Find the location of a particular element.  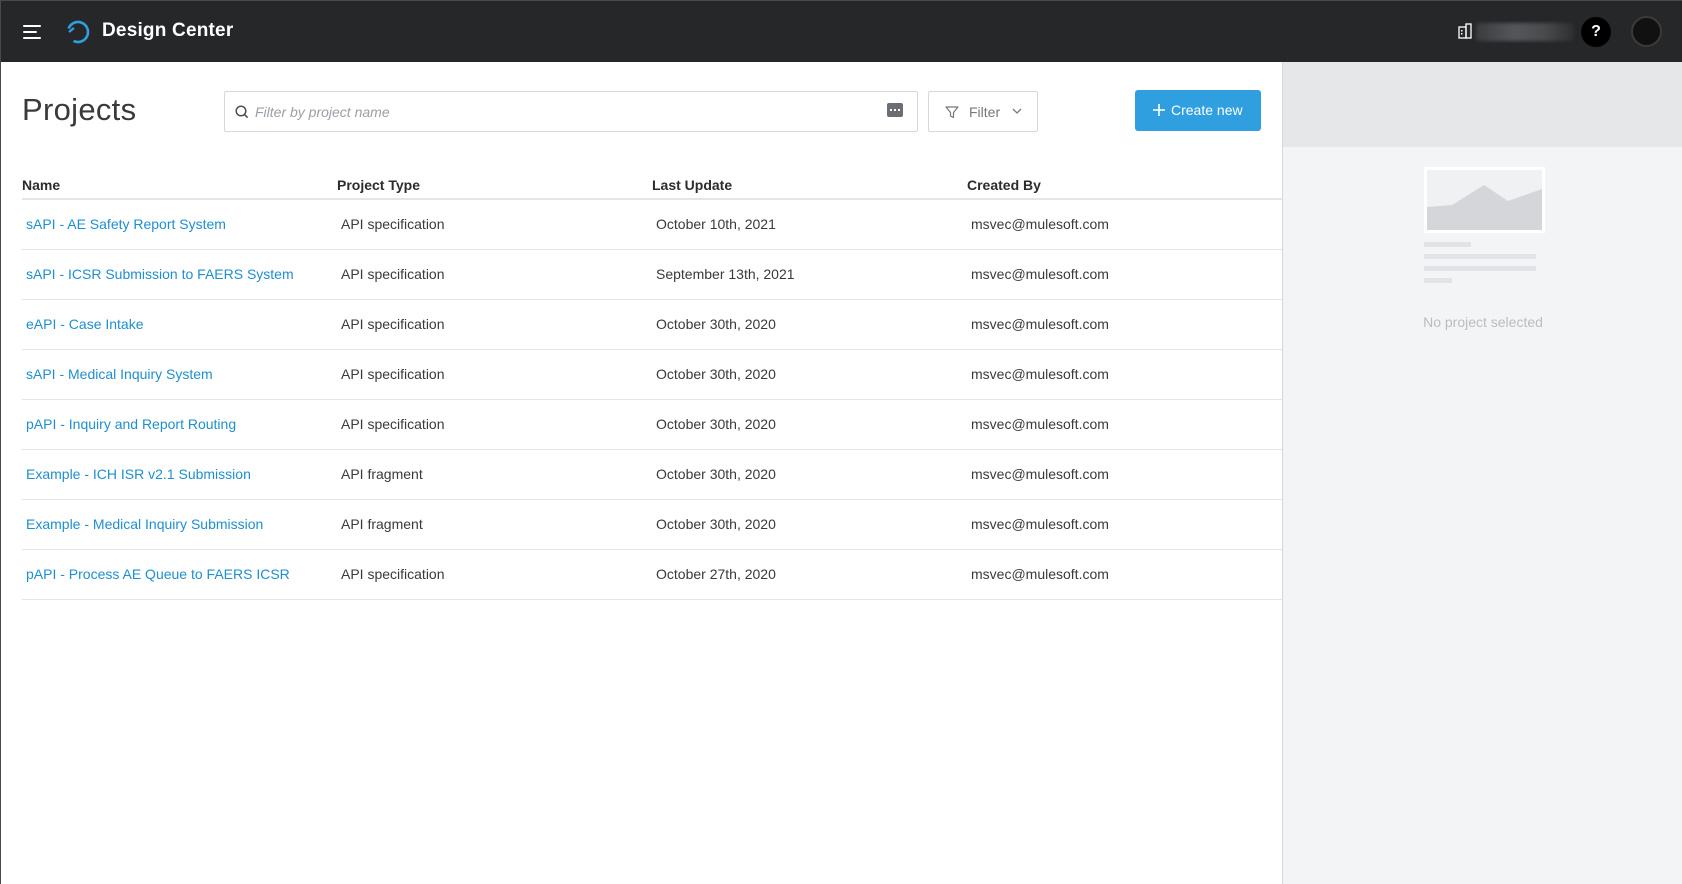

project-name-link: Example - Medical Inquiry Submission is located at coordinates (144, 524).